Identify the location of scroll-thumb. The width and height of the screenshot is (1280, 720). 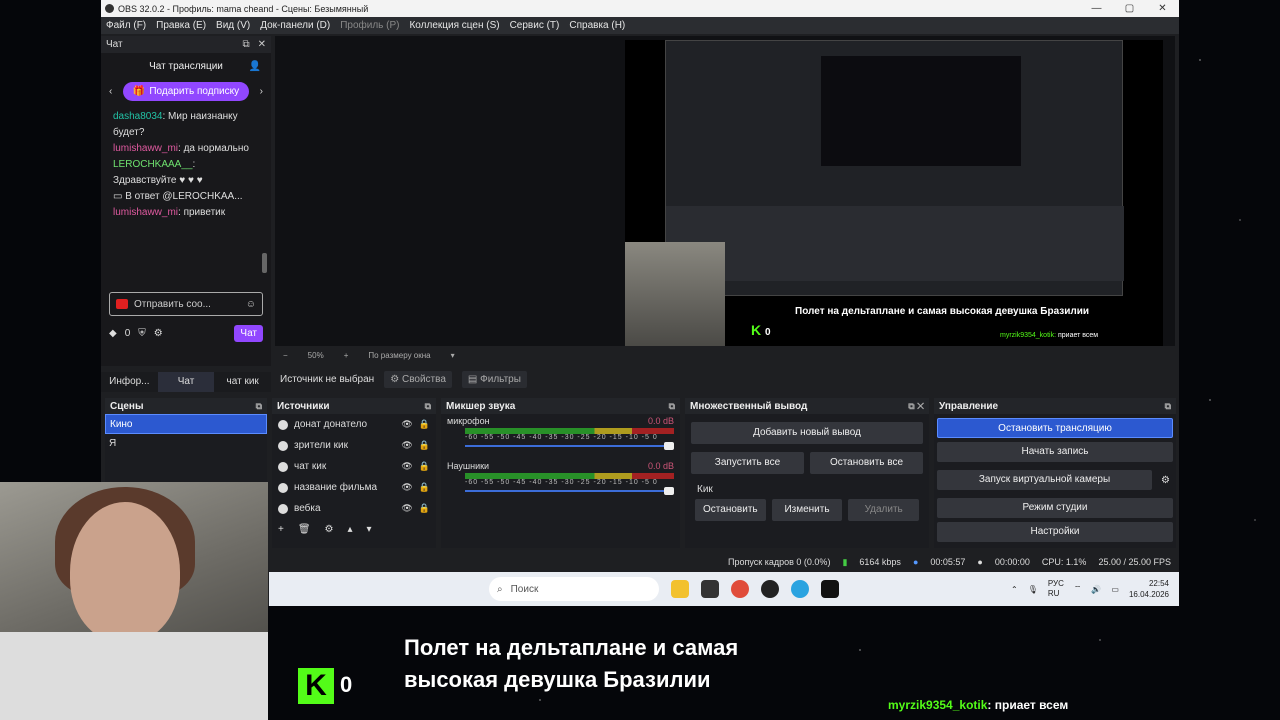
(264, 263).